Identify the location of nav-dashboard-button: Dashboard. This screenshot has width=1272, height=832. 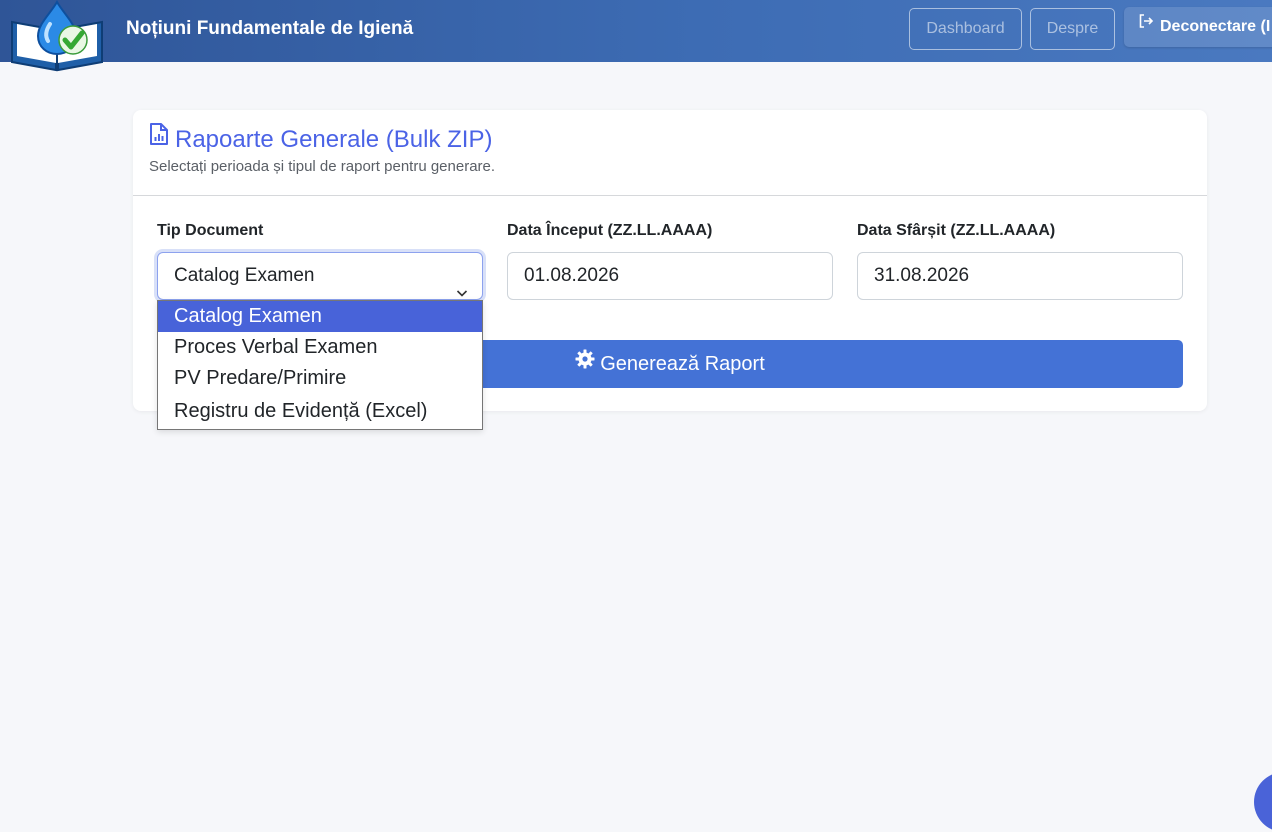
(965, 29).